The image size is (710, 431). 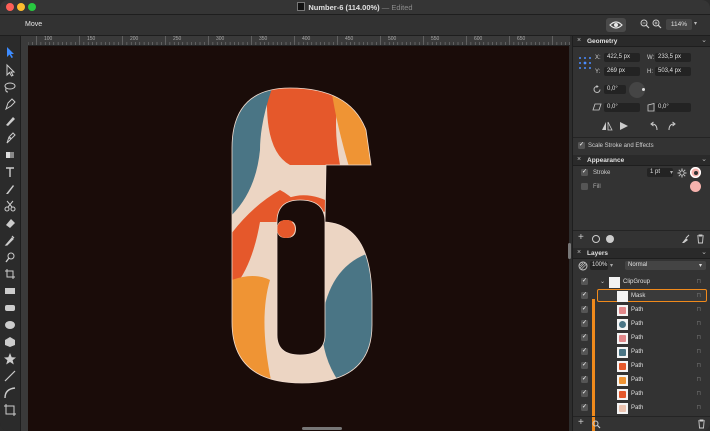 I want to click on horizontal-scrollbar, so click(x=322, y=428).